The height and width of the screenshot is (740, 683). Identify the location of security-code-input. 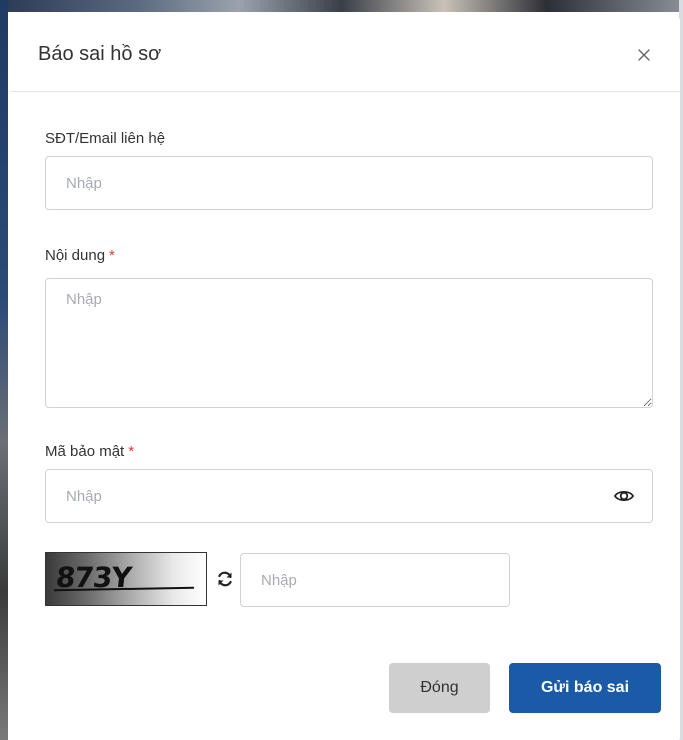
(349, 496).